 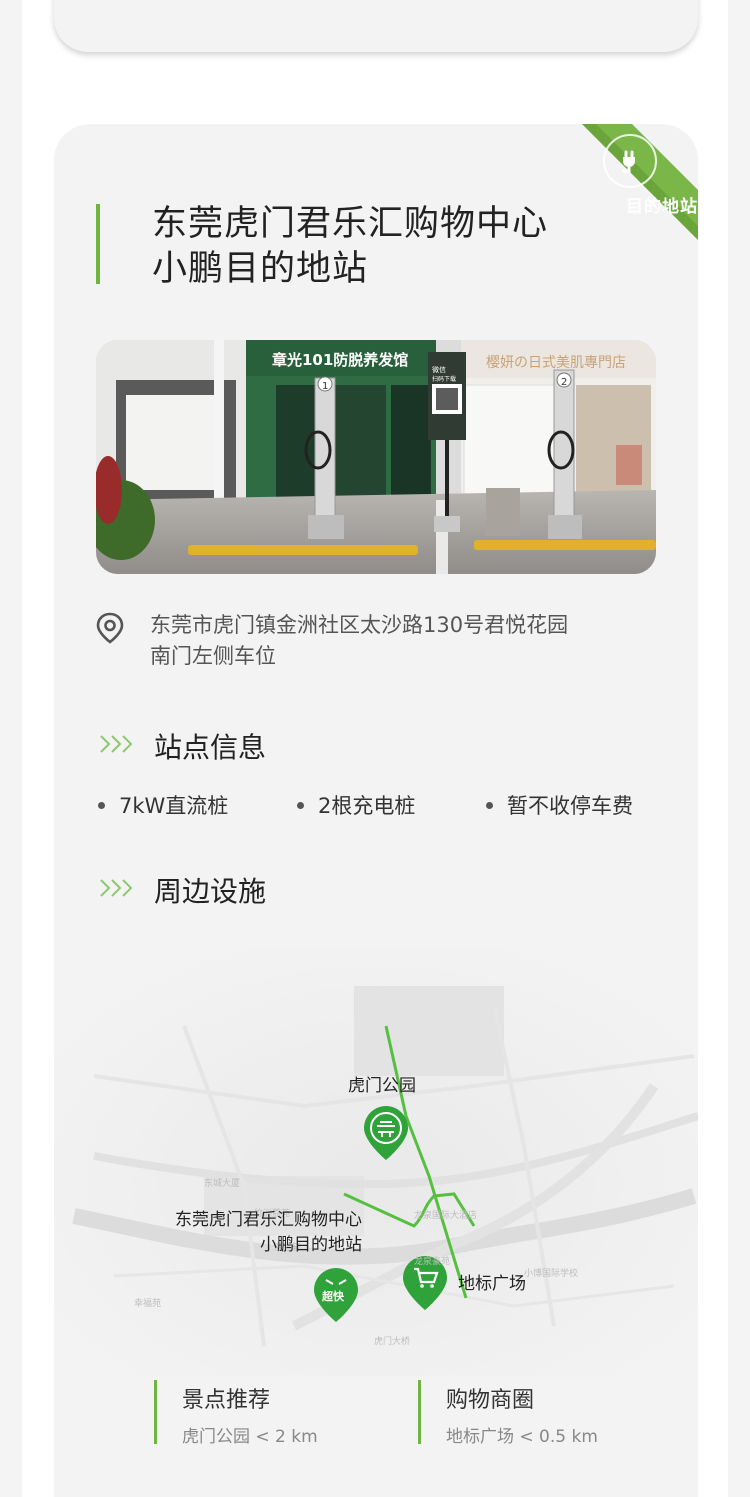 What do you see at coordinates (350, 224) in the screenshot?
I see `station-title-line1: 东莞虎门君乐汇购物中心` at bounding box center [350, 224].